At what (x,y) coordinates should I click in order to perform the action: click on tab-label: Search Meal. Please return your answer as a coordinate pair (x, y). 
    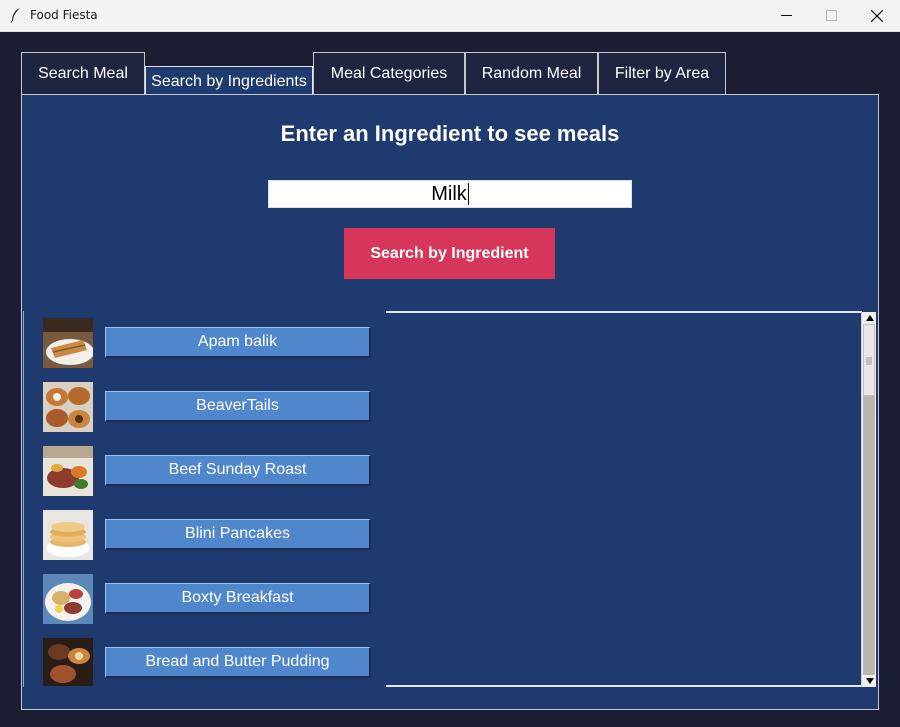
    Looking at the image, I should click on (83, 73).